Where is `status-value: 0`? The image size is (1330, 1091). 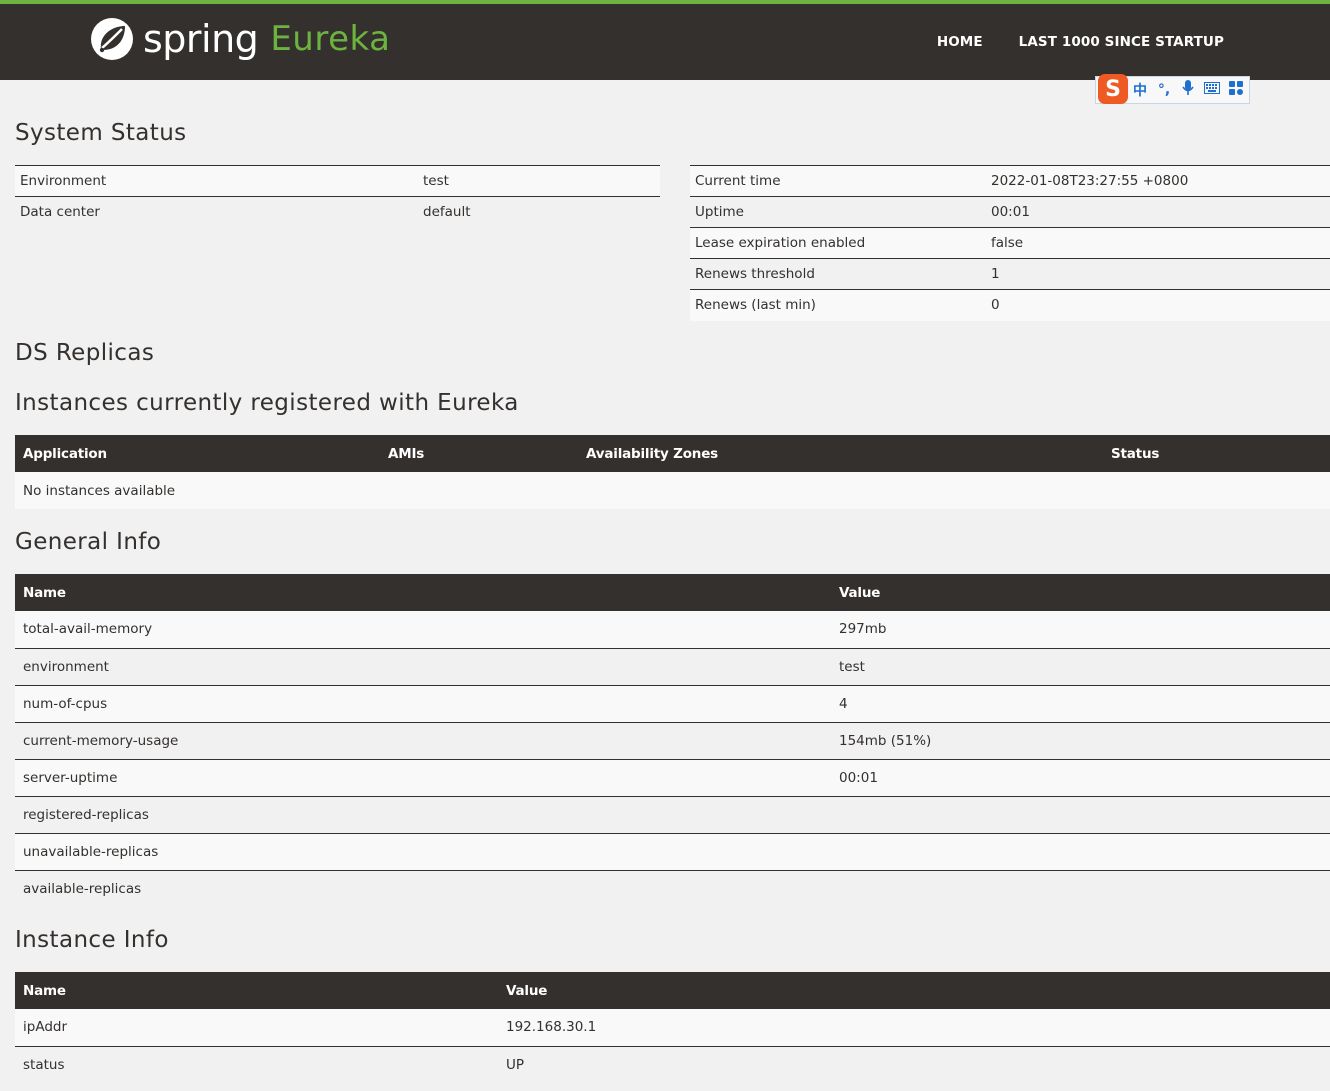
status-value: 0 is located at coordinates (1158, 305).